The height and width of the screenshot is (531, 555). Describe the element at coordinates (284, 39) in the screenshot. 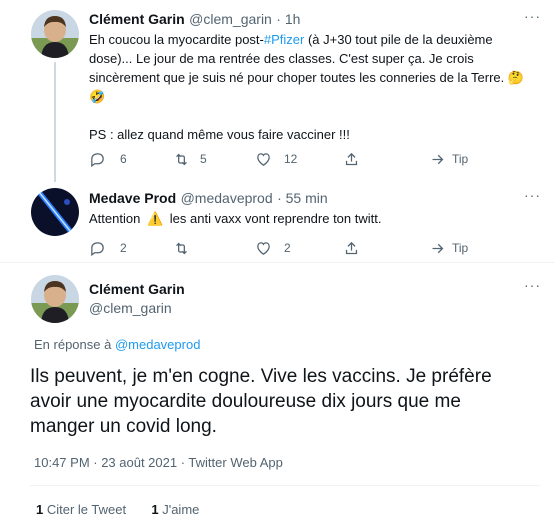

I see `hashtag-link: #Pfizer` at that location.